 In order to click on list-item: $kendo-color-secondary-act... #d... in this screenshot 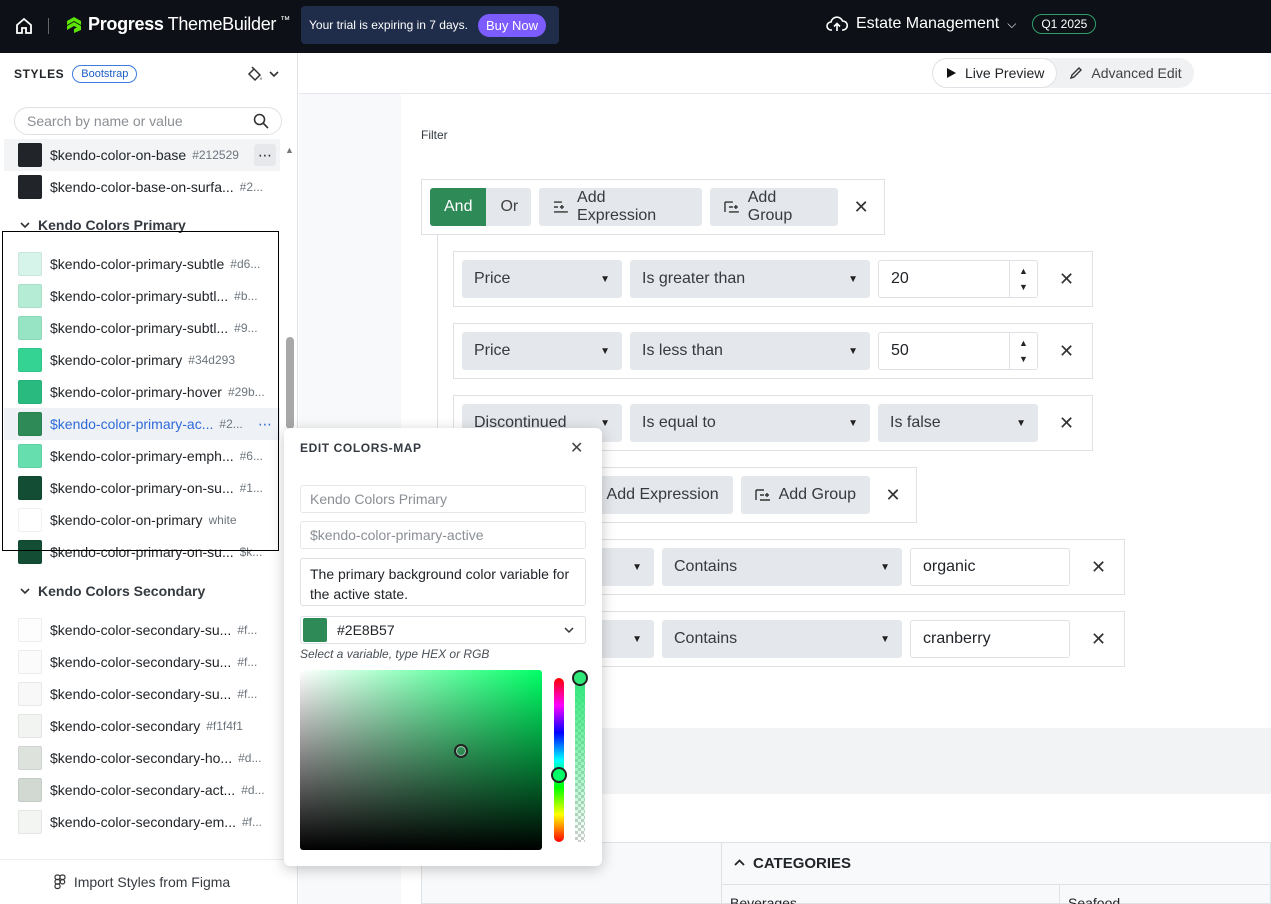, I will do `click(142, 790)`.